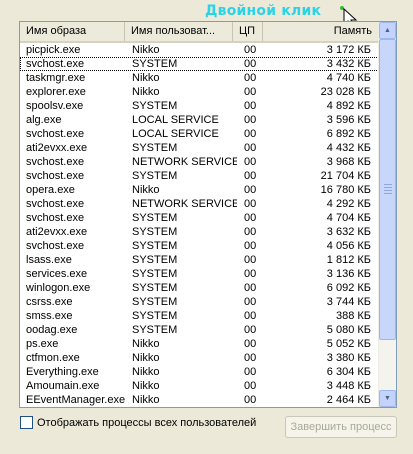  Describe the element at coordinates (199, 190) in the screenshot. I see `table-row: opera.exe Nikko 00 16 780 КБ` at that location.